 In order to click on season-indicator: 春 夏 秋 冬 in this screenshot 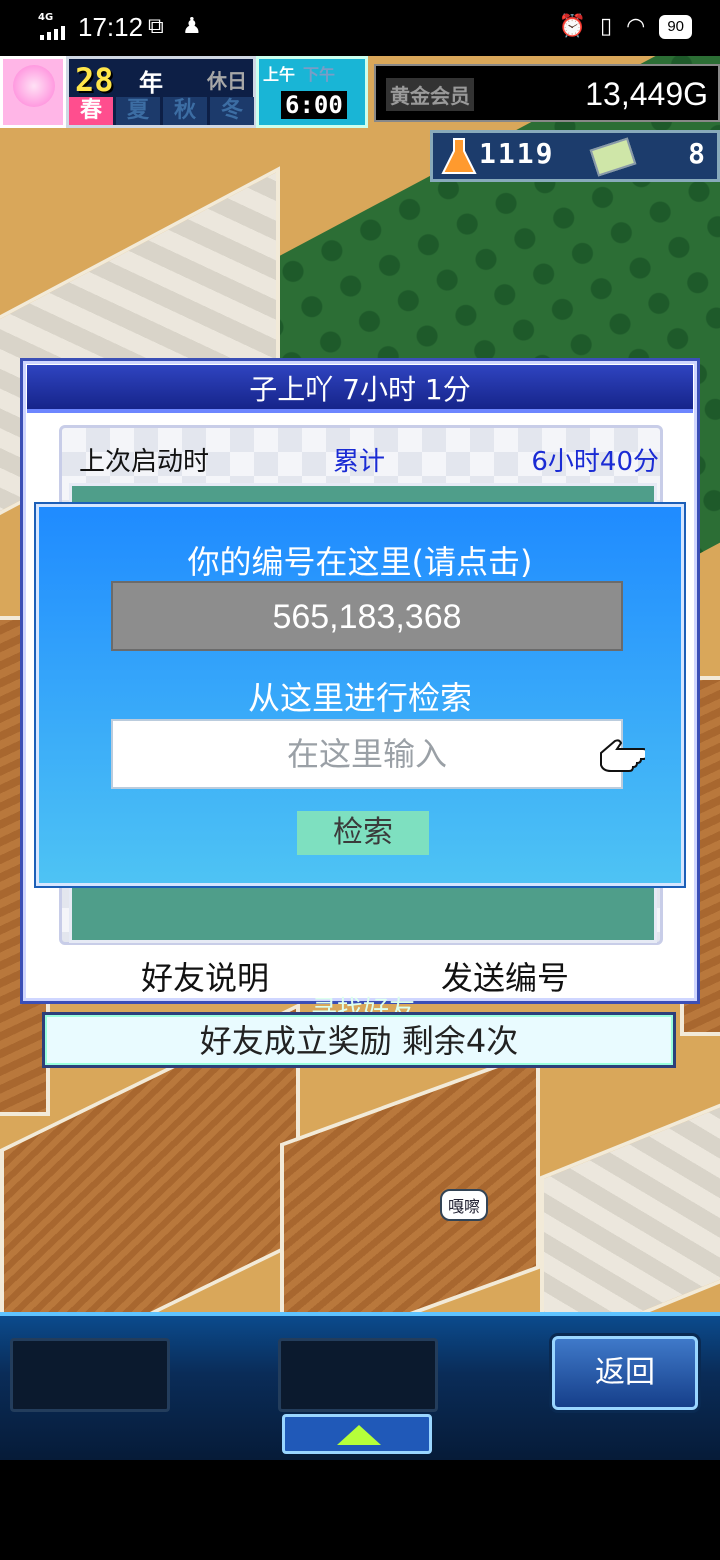, I will do `click(163, 111)`.